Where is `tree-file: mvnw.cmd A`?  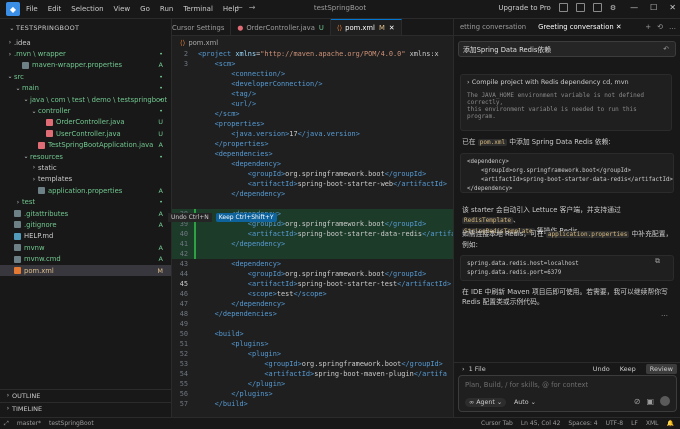 tree-file: mvnw.cmd A is located at coordinates (85, 258).